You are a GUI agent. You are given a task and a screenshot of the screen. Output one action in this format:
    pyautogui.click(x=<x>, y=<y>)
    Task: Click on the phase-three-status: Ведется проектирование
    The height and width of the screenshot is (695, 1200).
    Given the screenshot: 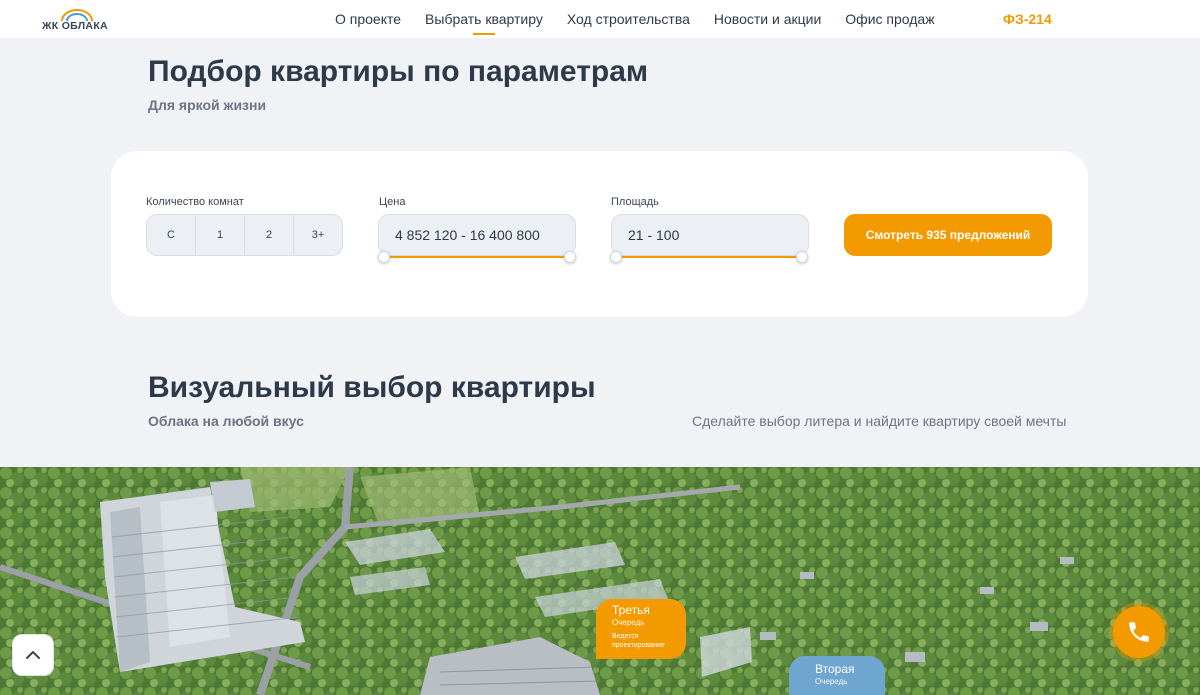 What is the action you would take?
    pyautogui.click(x=649, y=641)
    